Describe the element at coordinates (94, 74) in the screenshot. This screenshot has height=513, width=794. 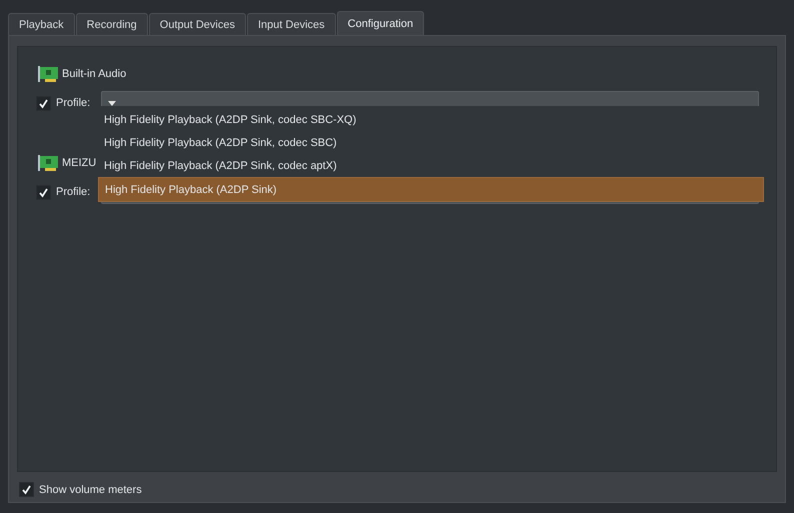
I see `device-name: Built-in Audio` at that location.